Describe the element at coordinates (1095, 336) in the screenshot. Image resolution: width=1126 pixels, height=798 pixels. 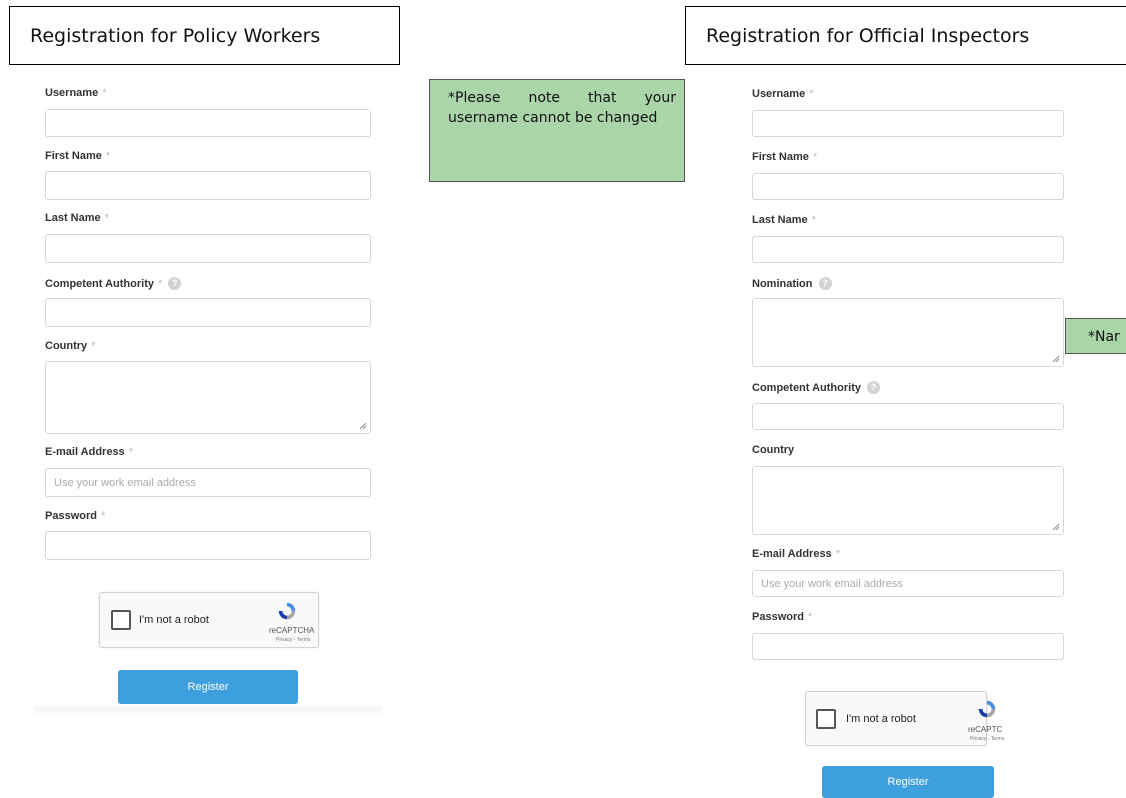
I see `nomination-note: *Nar` at that location.